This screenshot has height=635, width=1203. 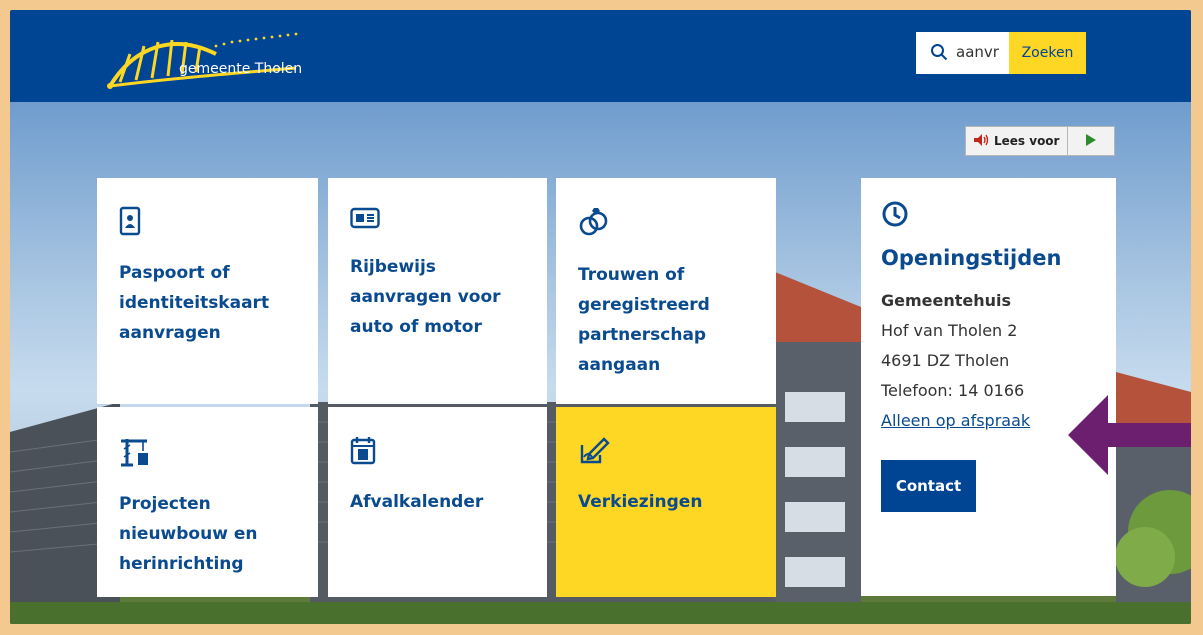 I want to click on tile-drivers-license: Rijbewijs aanvragen voor auto of motor, so click(x=437, y=291).